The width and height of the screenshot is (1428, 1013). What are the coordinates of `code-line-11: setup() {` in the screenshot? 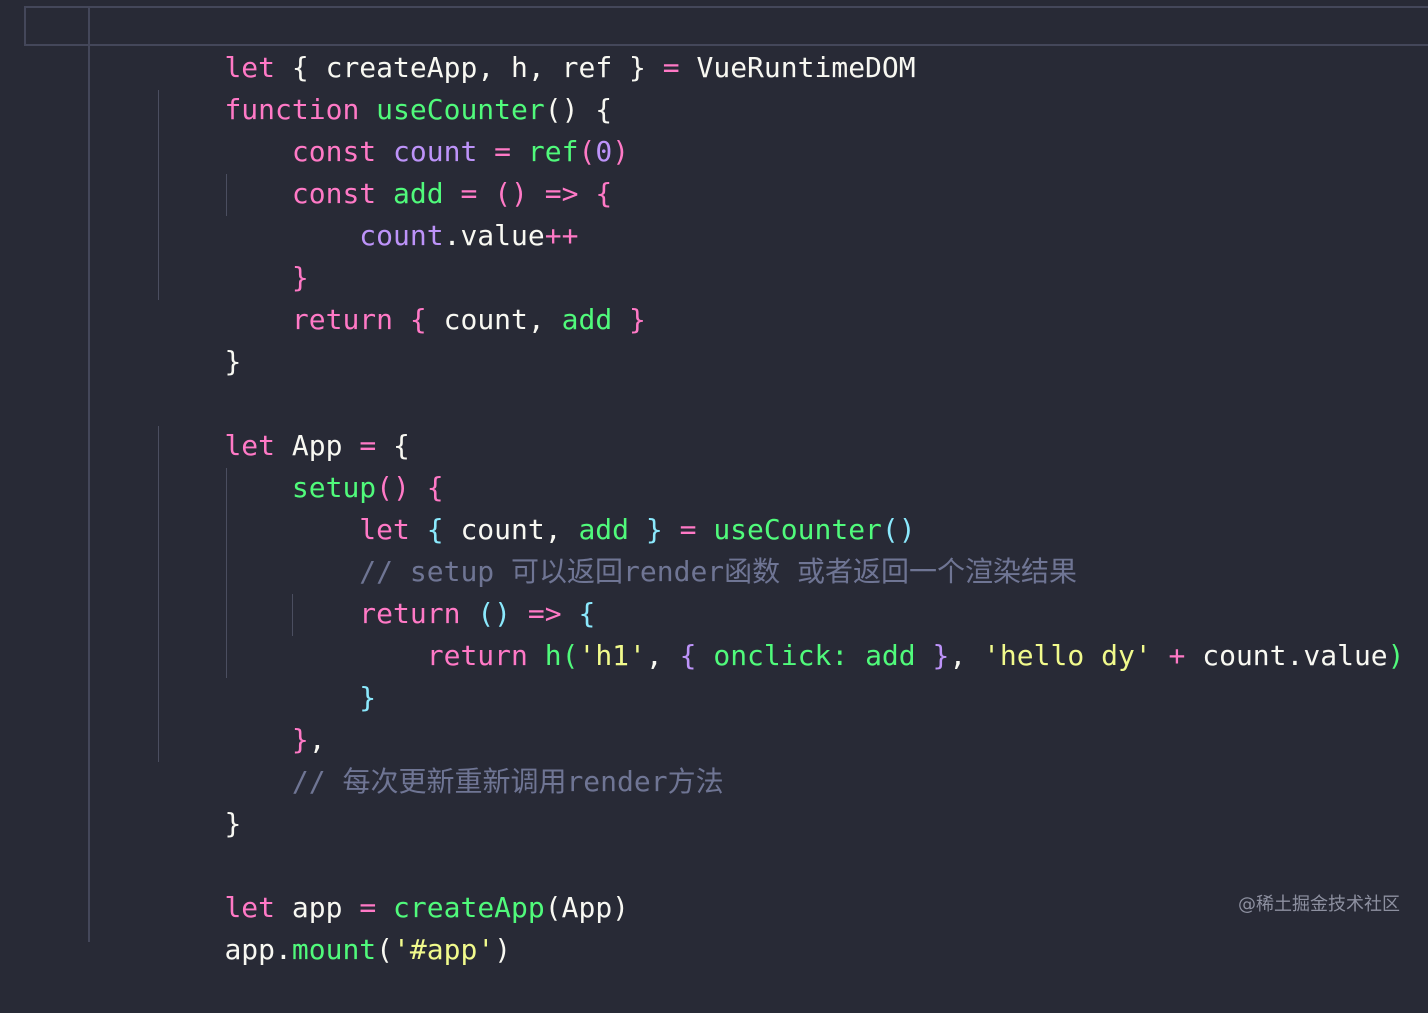 It's located at (300, 464).